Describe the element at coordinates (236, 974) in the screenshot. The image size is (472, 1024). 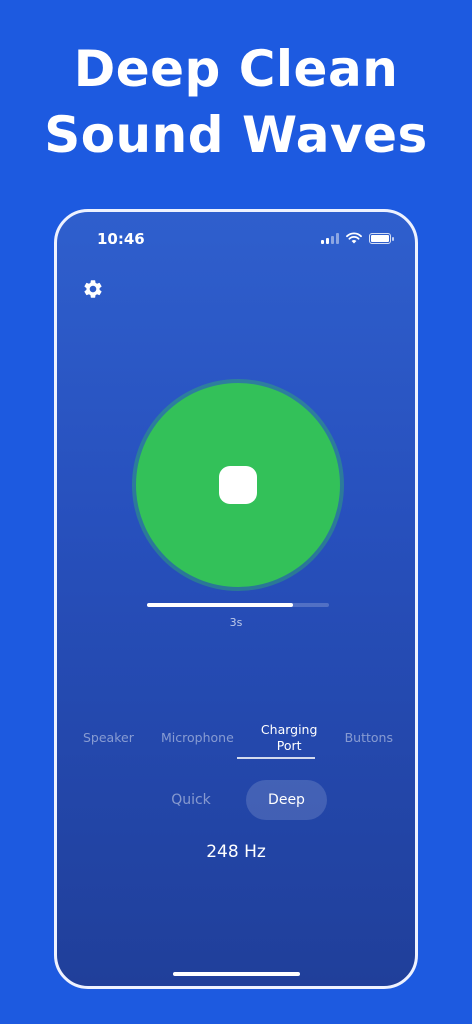
I see `home-indicator` at that location.